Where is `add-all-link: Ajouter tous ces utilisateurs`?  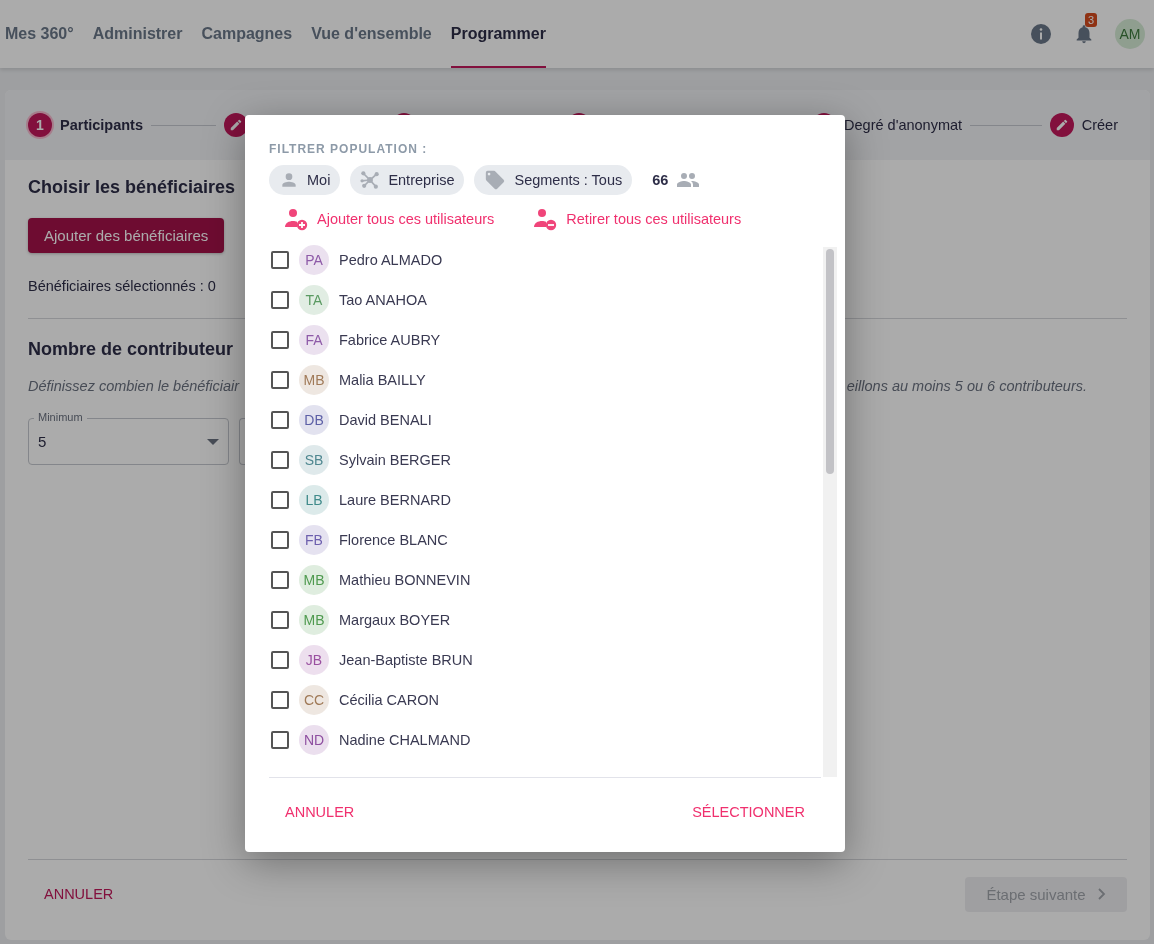 add-all-link: Ajouter tous ces utilisateurs is located at coordinates (390, 219).